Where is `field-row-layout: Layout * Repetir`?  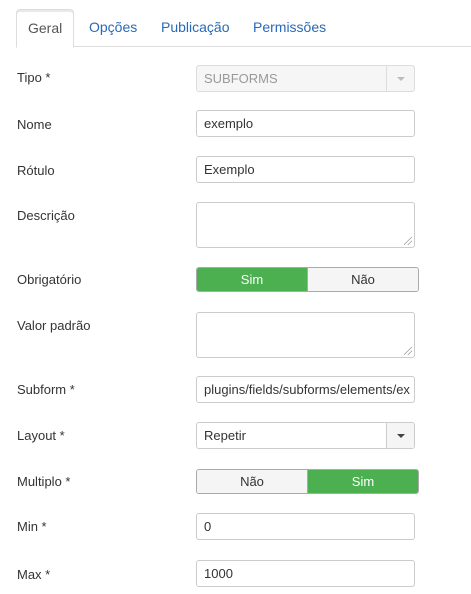 field-row-layout: Layout * Repetir is located at coordinates (235, 438).